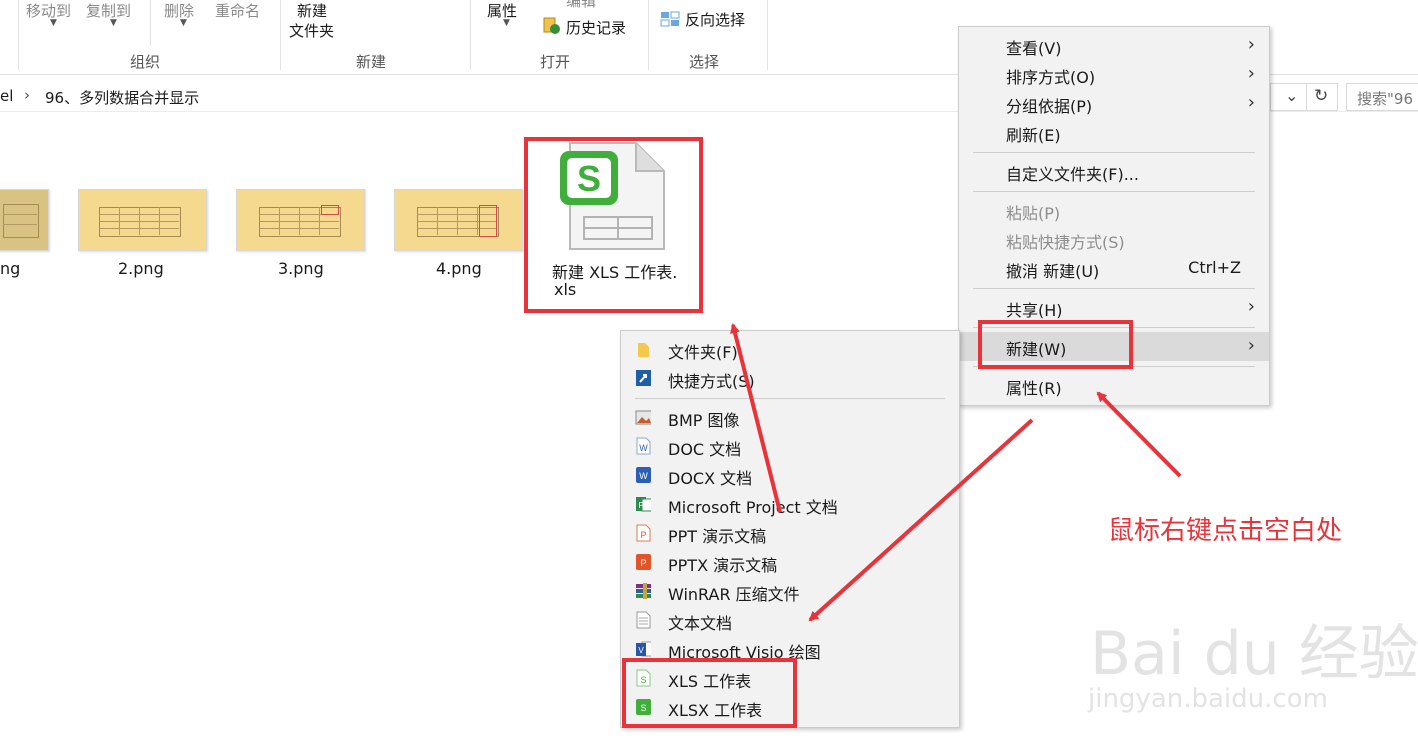 The image size is (1418, 748). What do you see at coordinates (1139, 434) in the screenshot?
I see `arrow-to-new-menu` at bounding box center [1139, 434].